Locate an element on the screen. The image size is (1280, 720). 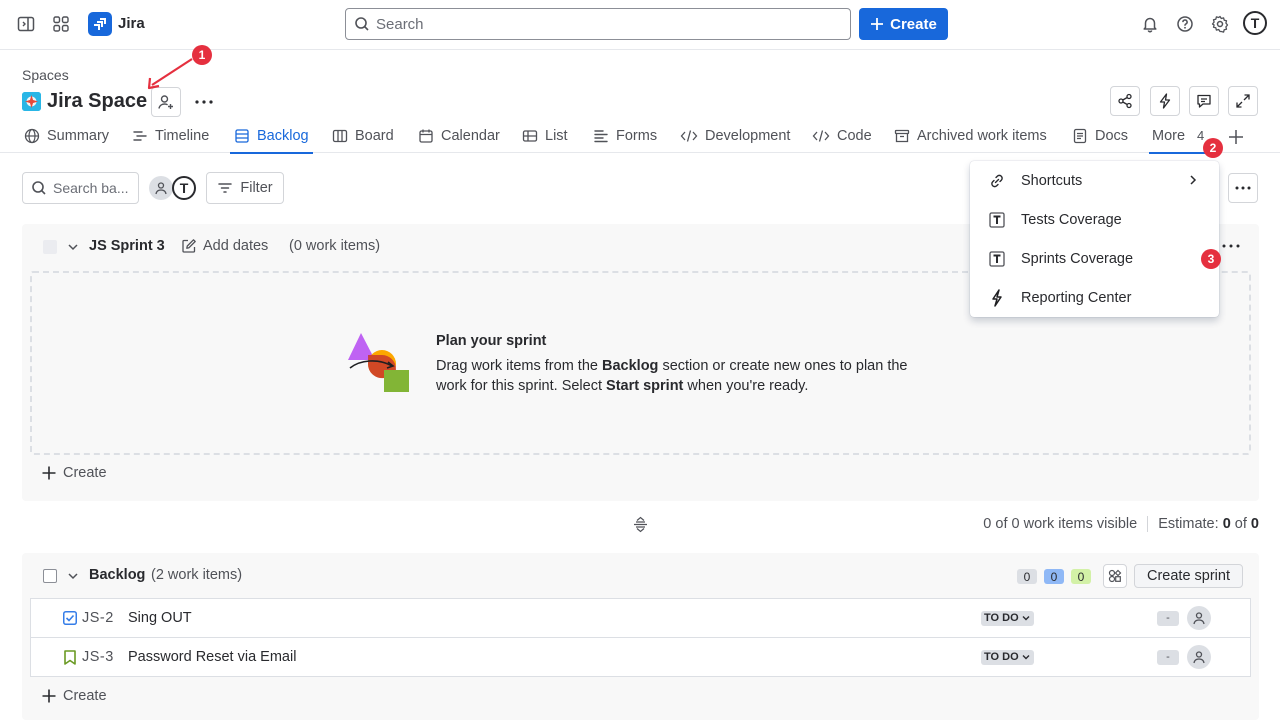
feedback-icon is located at coordinates (1204, 101).